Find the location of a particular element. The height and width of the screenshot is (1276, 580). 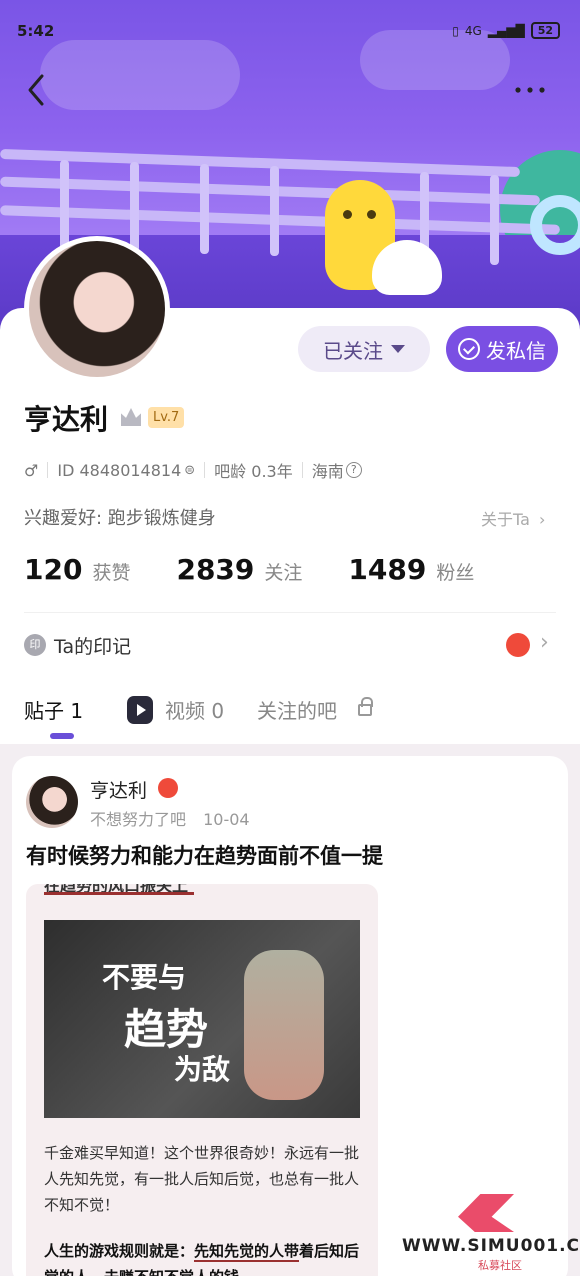

post-author-avatar is located at coordinates (52, 802).